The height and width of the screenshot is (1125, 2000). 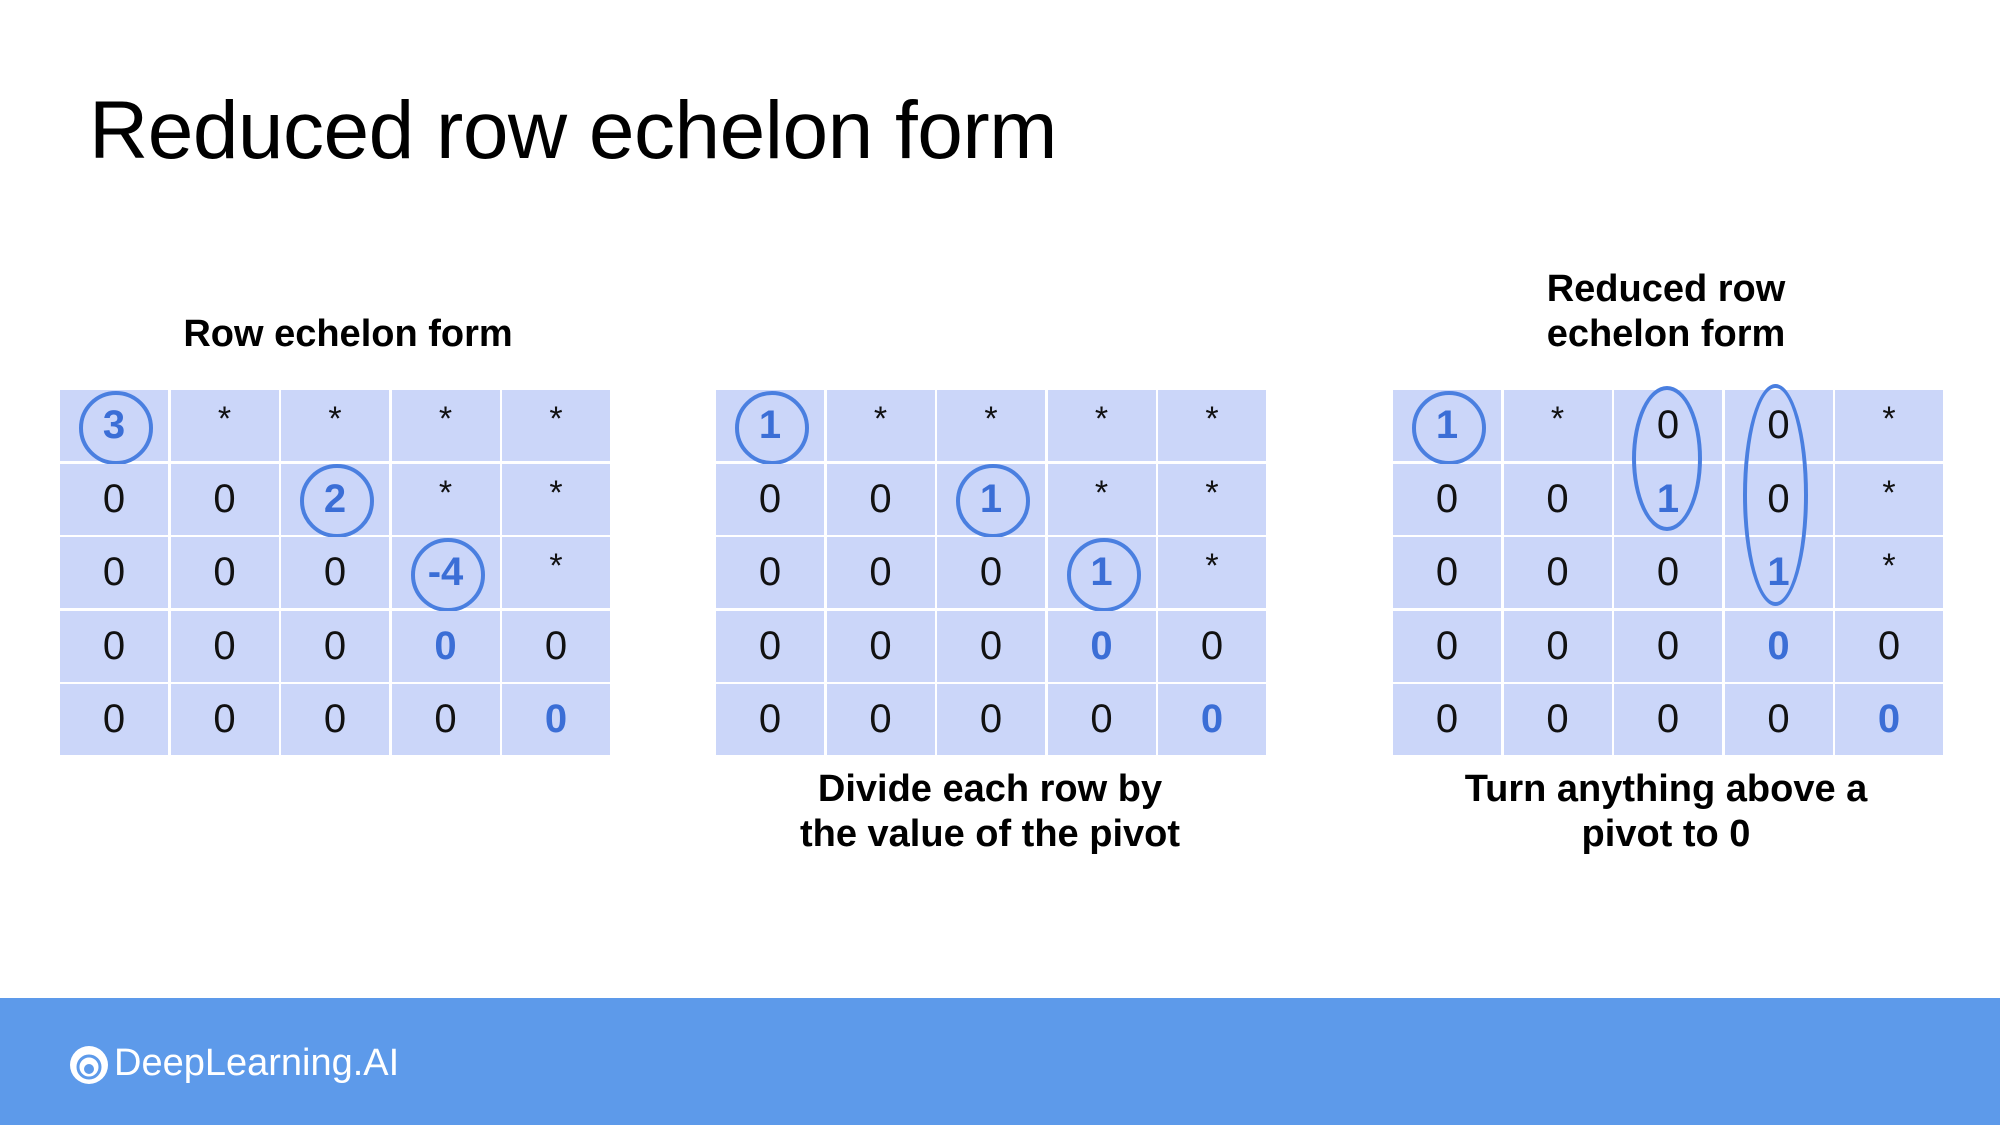 What do you see at coordinates (1658, 312) in the screenshot?
I see `panel-3-heading: Reduced row echelon form` at bounding box center [1658, 312].